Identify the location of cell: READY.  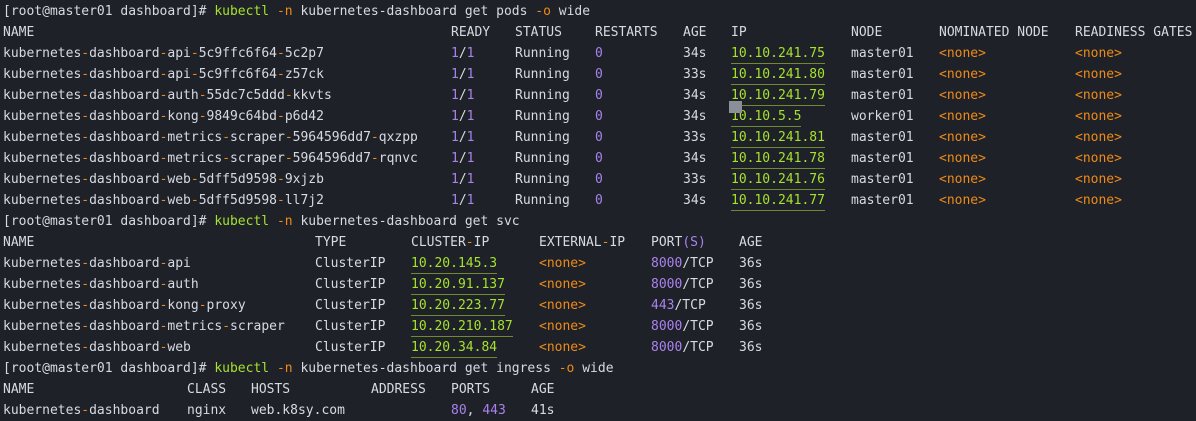
(471, 32).